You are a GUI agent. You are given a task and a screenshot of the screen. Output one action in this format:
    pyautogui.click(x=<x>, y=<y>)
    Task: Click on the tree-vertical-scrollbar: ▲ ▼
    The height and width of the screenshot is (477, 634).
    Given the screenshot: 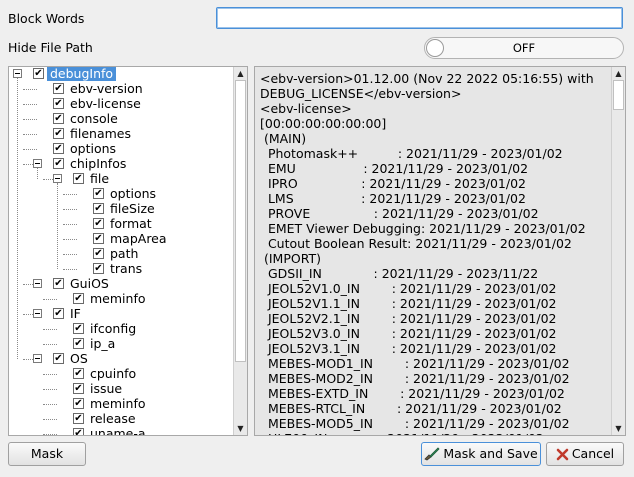 What is the action you would take?
    pyautogui.click(x=240, y=251)
    